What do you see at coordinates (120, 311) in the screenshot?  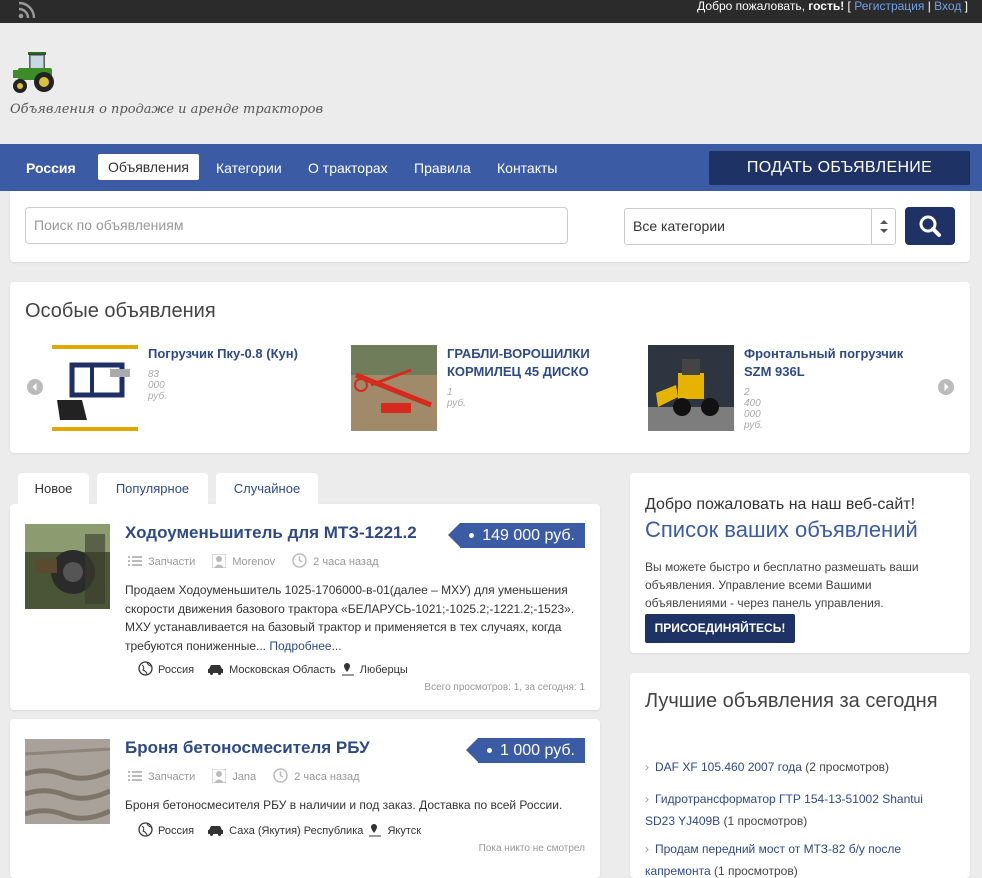 I see `featured-title: Особые объявления` at bounding box center [120, 311].